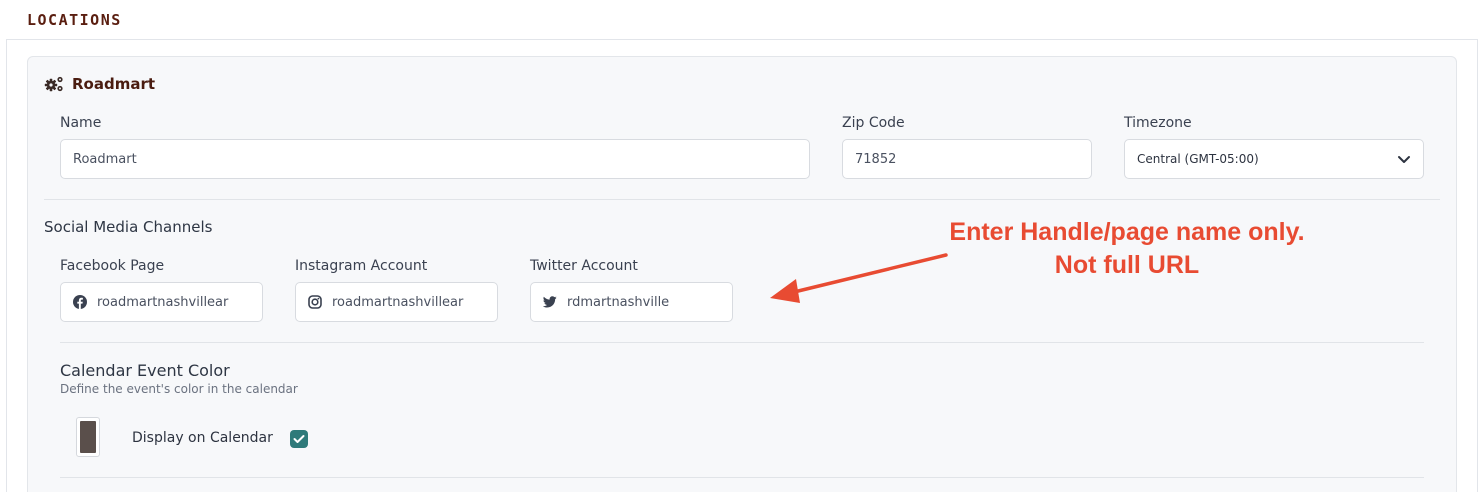 This screenshot has width=1478, height=492. Describe the element at coordinates (584, 266) in the screenshot. I see `twitter-label: Twitter Account` at that location.